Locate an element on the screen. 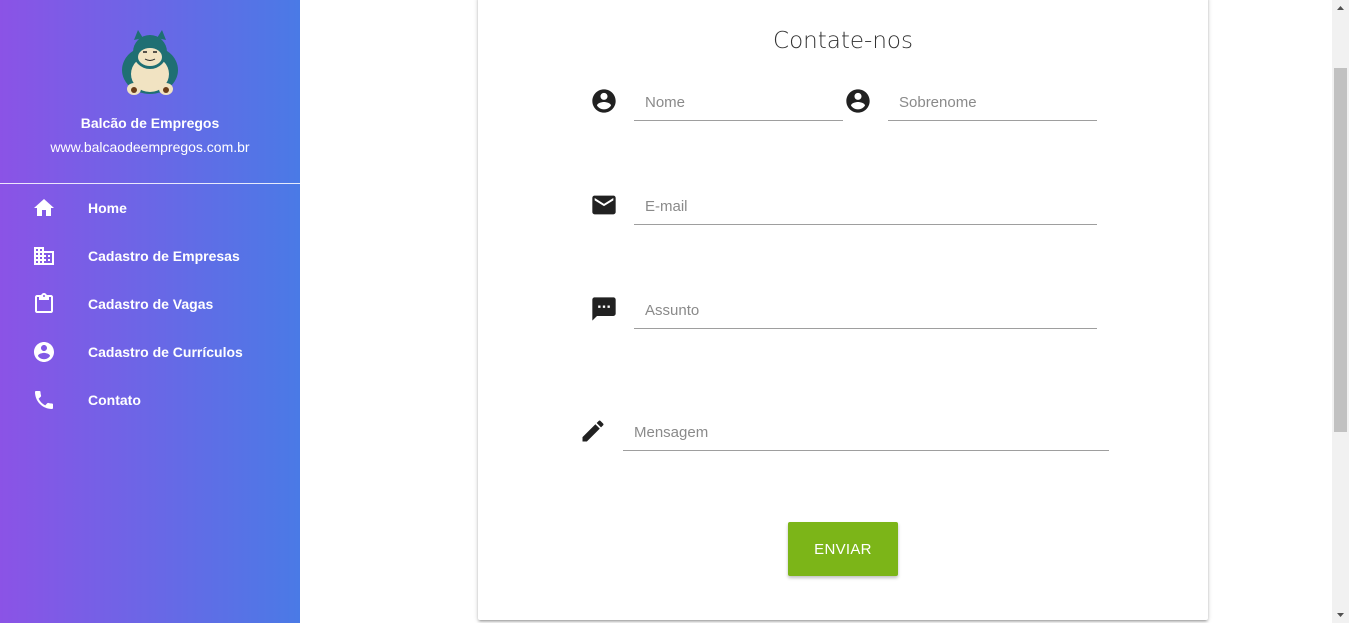  building-icon is located at coordinates (44, 256).